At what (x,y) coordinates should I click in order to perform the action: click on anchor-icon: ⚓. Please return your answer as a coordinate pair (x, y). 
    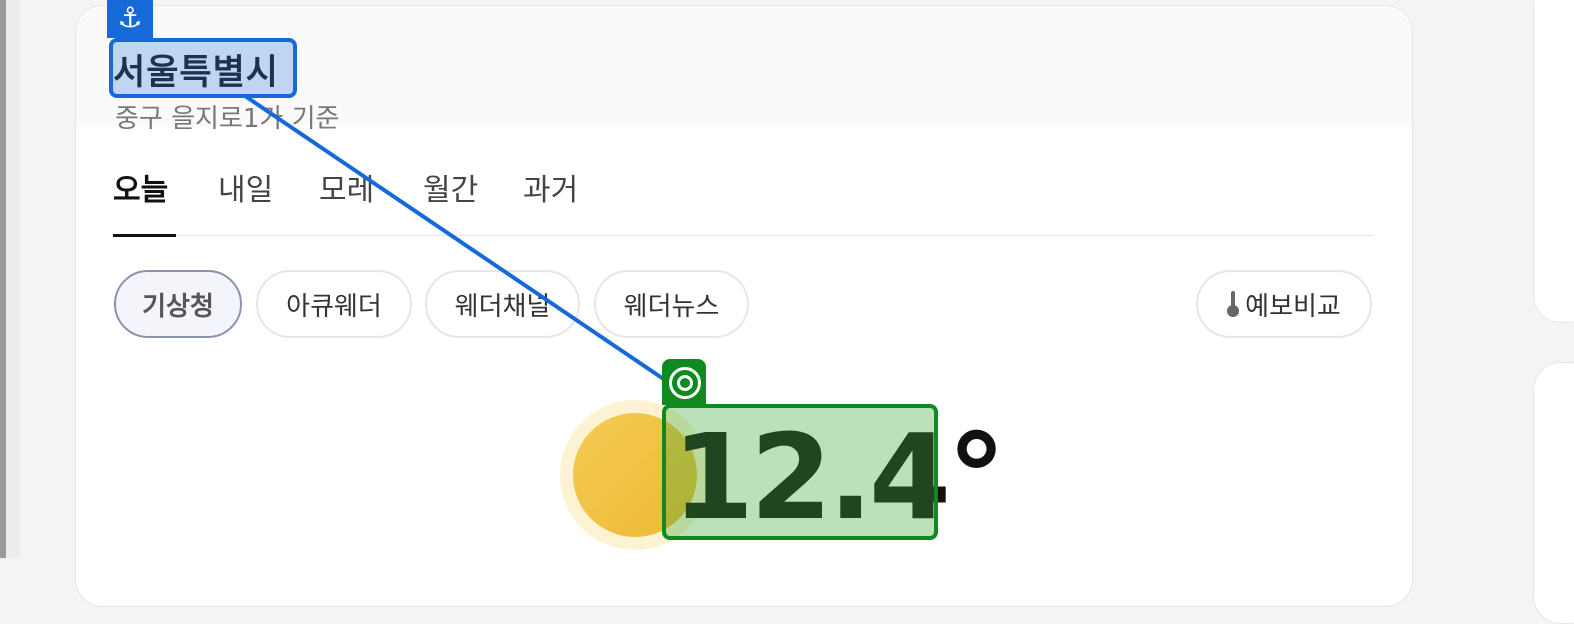
    Looking at the image, I should click on (130, 19).